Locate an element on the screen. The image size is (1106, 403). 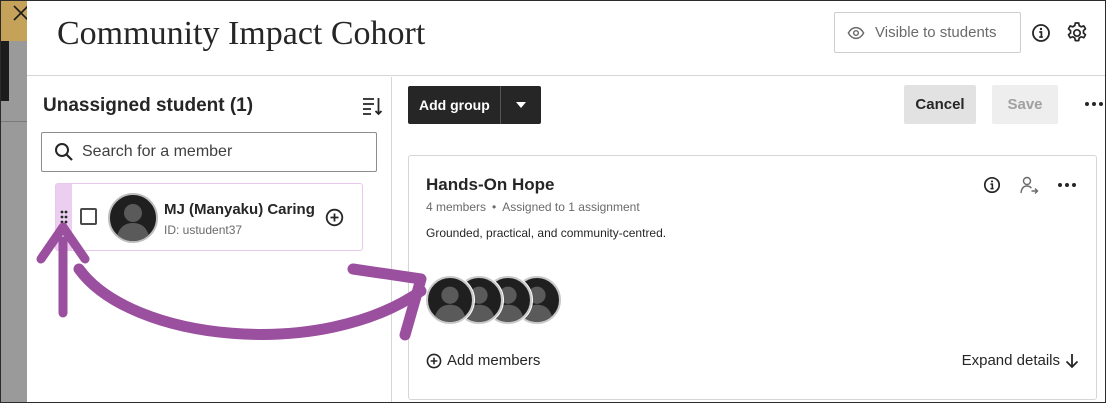
add-group-dropdown-button is located at coordinates (521, 105).